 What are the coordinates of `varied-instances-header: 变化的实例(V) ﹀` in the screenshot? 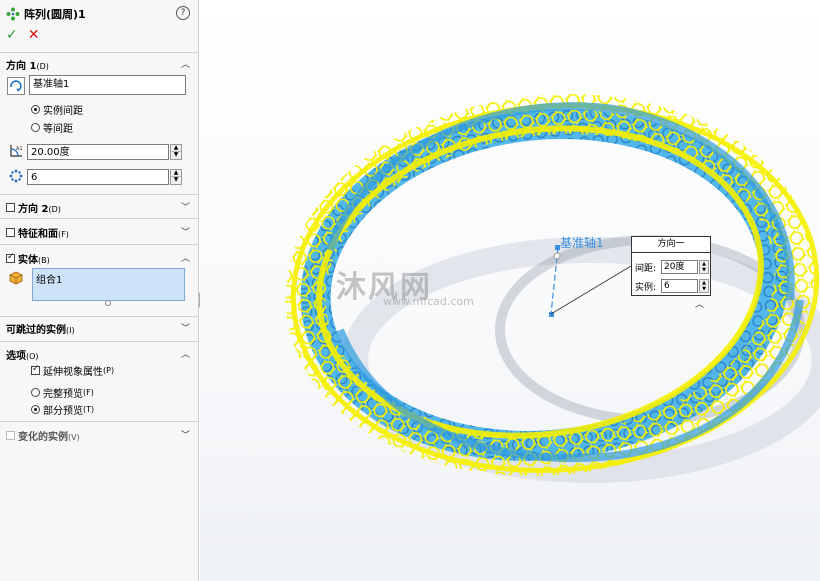 It's located at (98, 435).